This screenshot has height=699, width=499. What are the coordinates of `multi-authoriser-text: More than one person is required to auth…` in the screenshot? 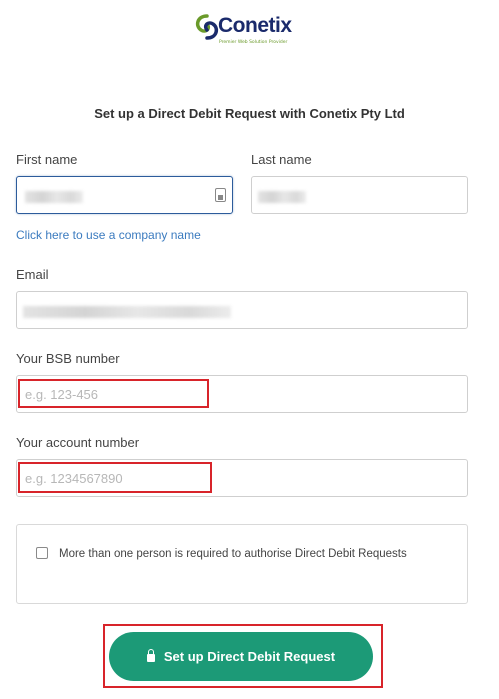 It's located at (249, 554).